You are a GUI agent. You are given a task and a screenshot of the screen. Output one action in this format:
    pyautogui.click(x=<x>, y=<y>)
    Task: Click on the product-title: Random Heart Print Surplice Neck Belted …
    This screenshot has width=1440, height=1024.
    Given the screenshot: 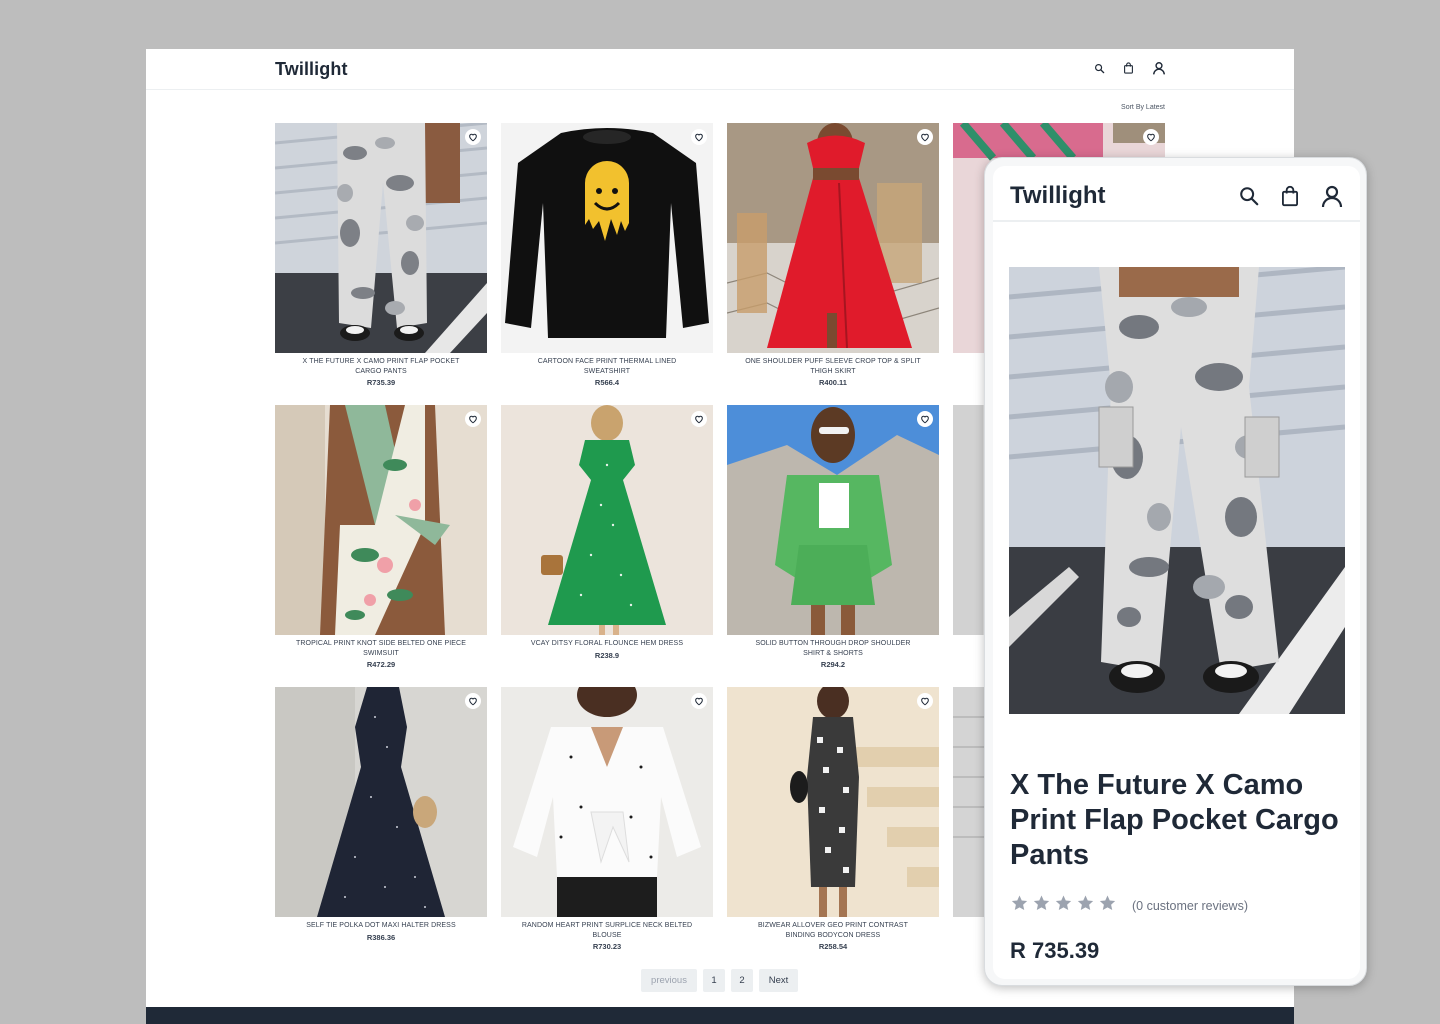 What is the action you would take?
    pyautogui.click(x=607, y=930)
    